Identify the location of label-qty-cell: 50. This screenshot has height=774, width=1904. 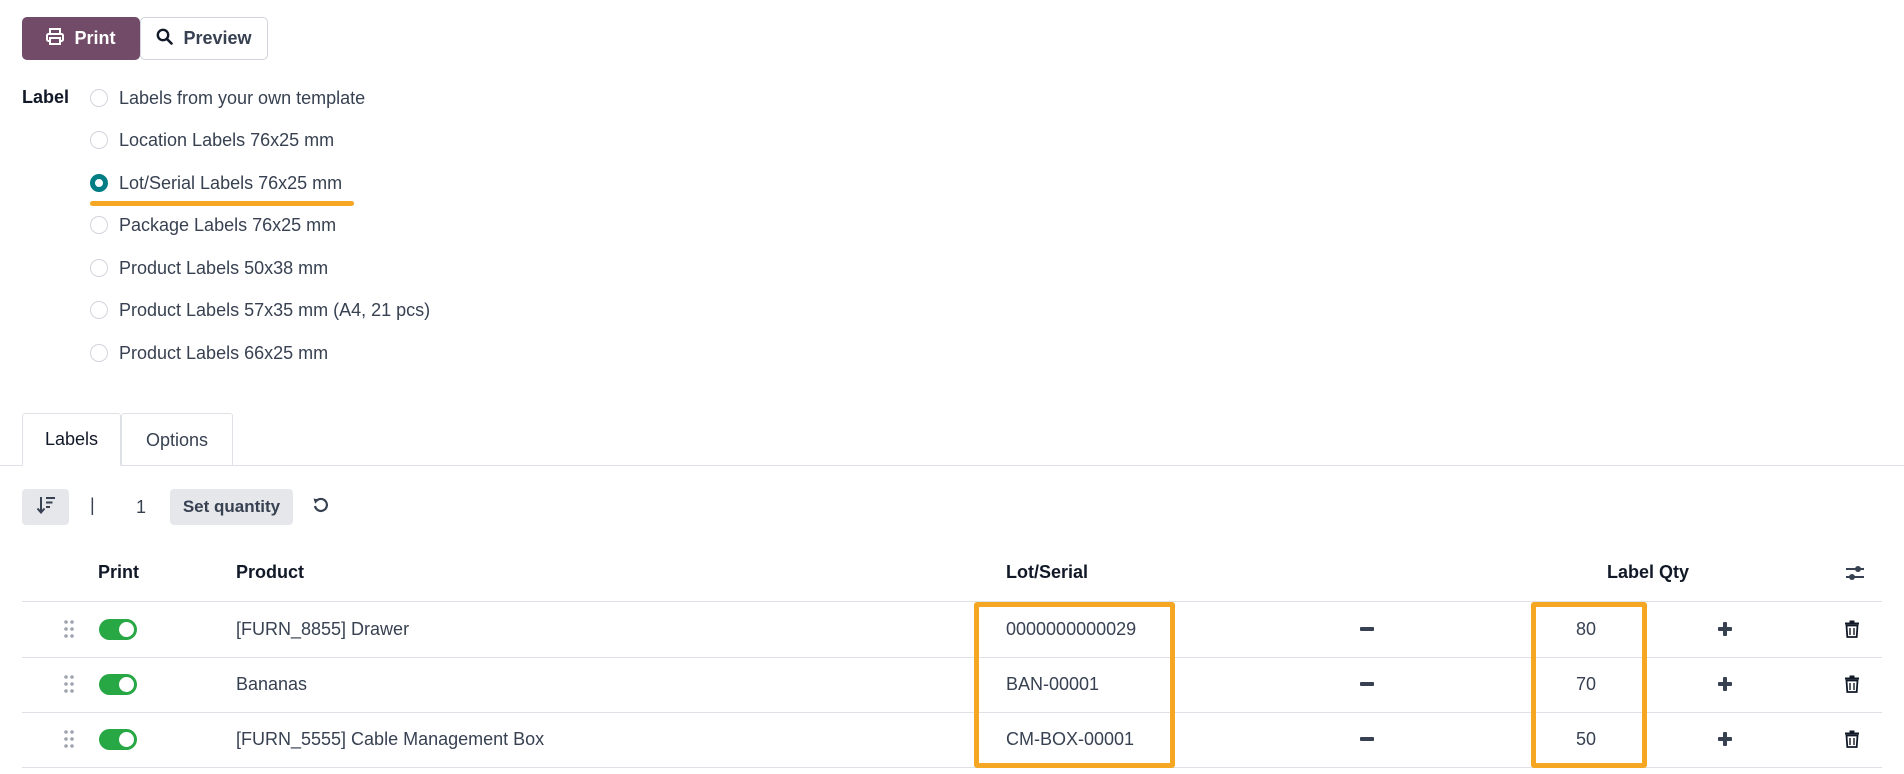
(1586, 739).